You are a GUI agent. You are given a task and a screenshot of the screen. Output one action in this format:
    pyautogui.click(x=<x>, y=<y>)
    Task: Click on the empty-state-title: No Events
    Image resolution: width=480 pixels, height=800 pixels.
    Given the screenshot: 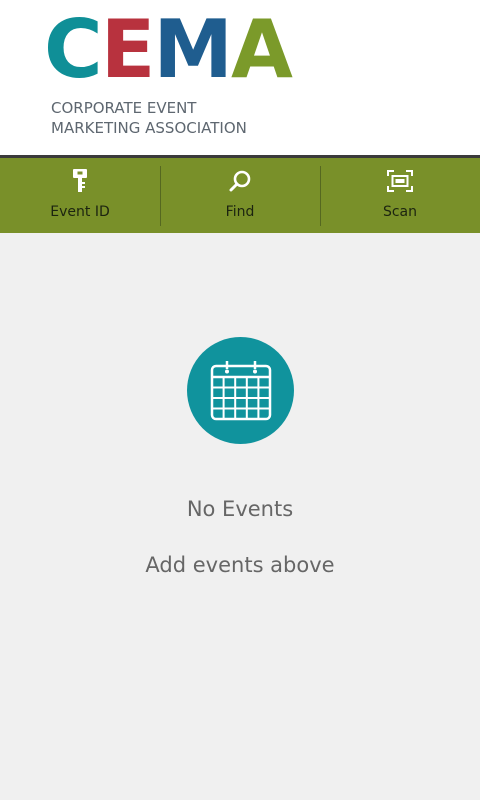 What is the action you would take?
    pyautogui.click(x=240, y=509)
    